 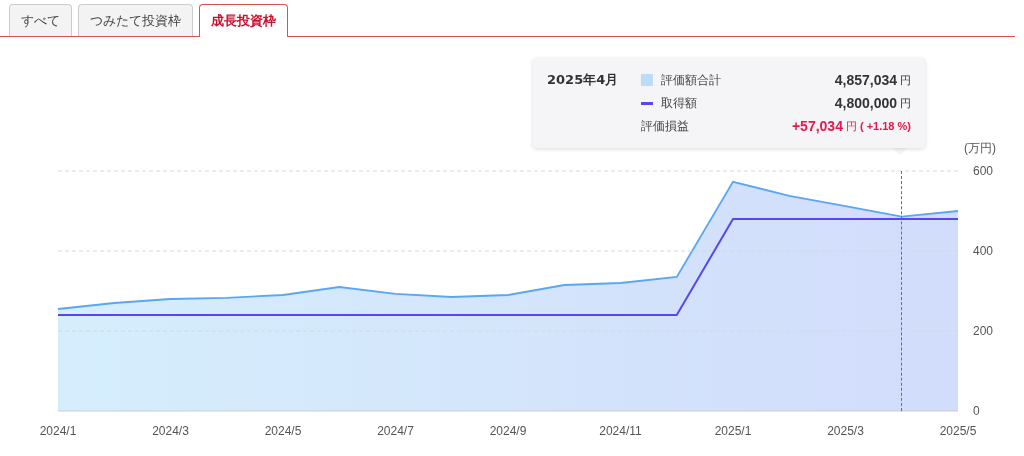 I want to click on percent-change: ( +1.18 %), so click(x=885, y=126).